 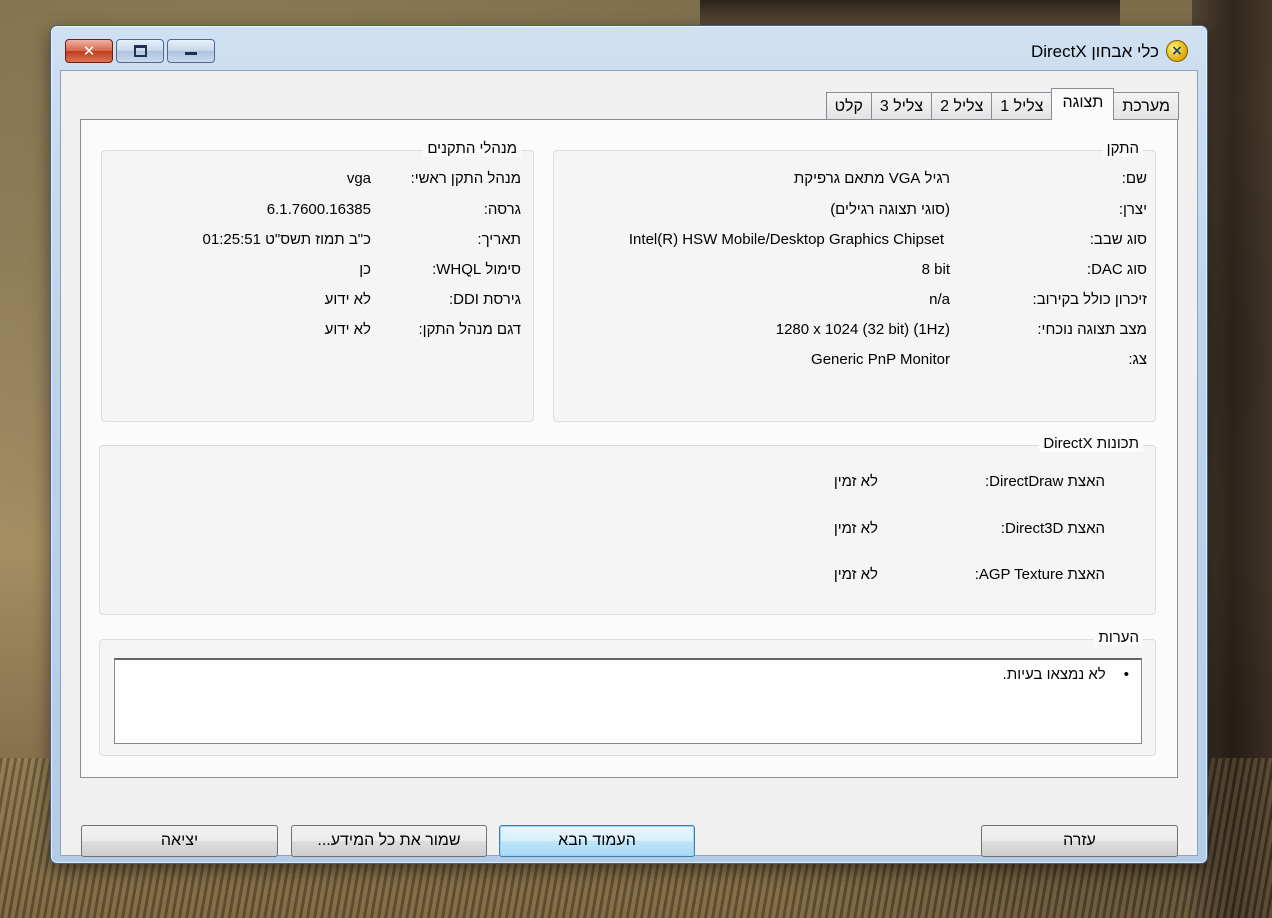 What do you see at coordinates (935, 269) in the screenshot?
I see `dac-type-value: 8 bit` at bounding box center [935, 269].